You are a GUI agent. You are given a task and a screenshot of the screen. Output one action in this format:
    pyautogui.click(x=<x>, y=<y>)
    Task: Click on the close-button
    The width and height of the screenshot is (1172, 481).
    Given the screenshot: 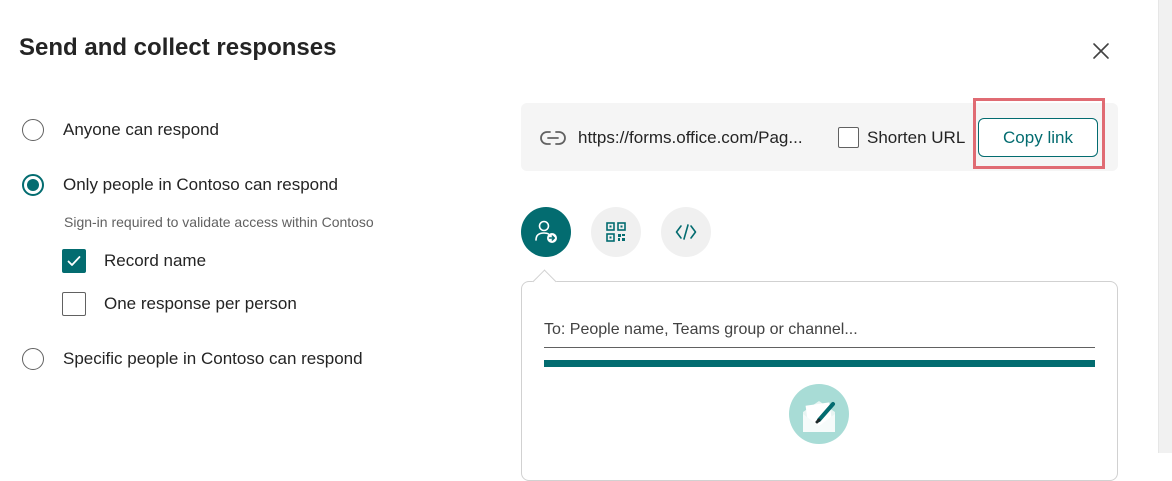 What is the action you would take?
    pyautogui.click(x=1101, y=51)
    